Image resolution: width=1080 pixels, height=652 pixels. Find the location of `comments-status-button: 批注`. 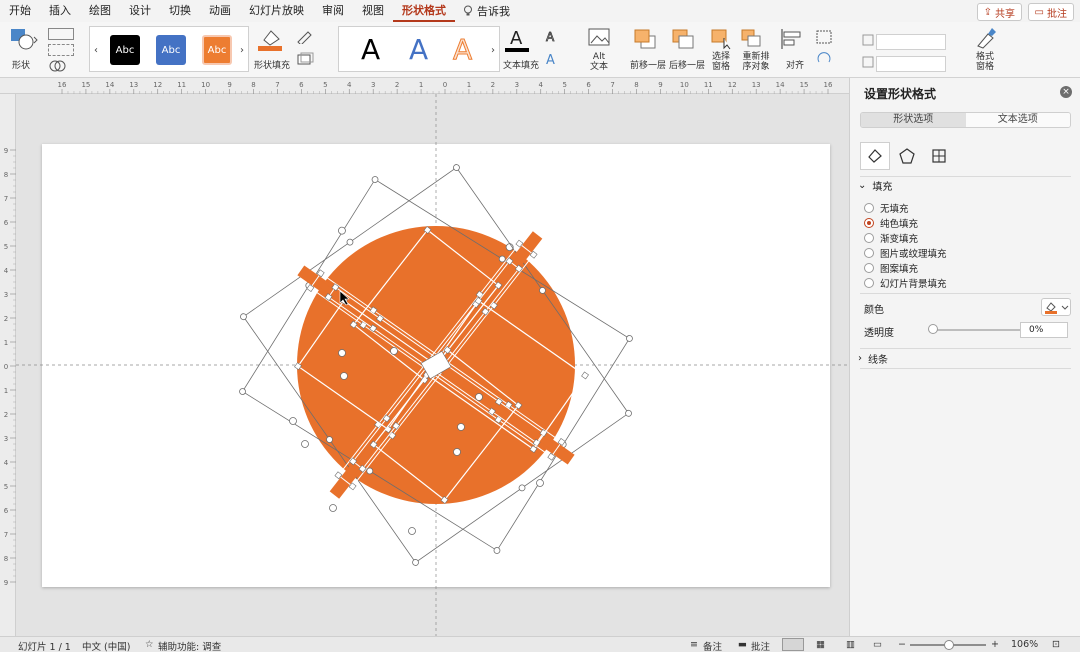

comments-status-button: 批注 is located at coordinates (760, 645).